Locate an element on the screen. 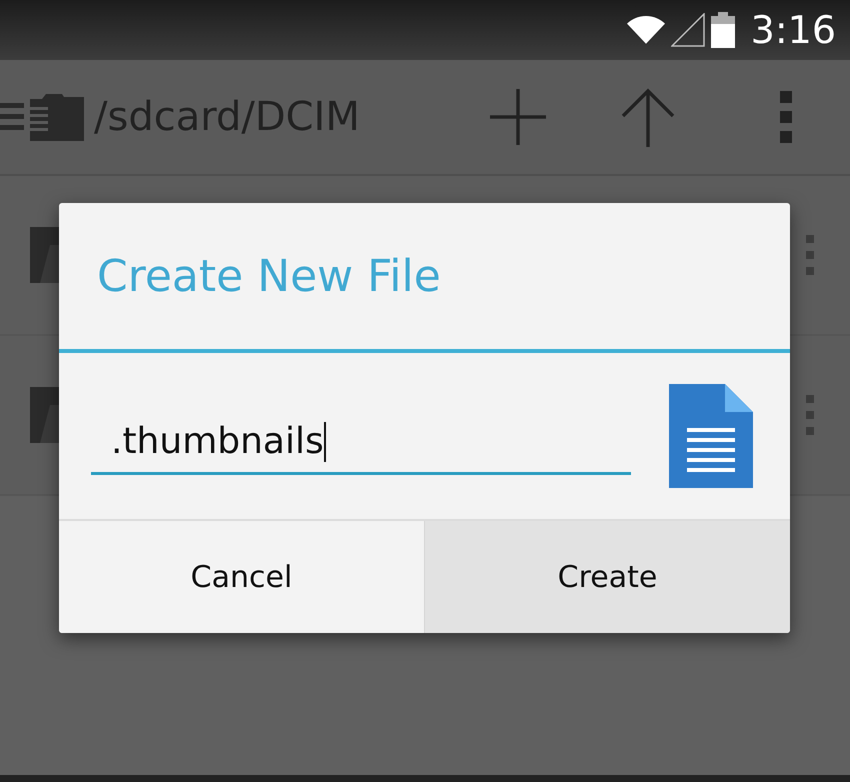 The image size is (850, 782). create-button: Create is located at coordinates (607, 577).